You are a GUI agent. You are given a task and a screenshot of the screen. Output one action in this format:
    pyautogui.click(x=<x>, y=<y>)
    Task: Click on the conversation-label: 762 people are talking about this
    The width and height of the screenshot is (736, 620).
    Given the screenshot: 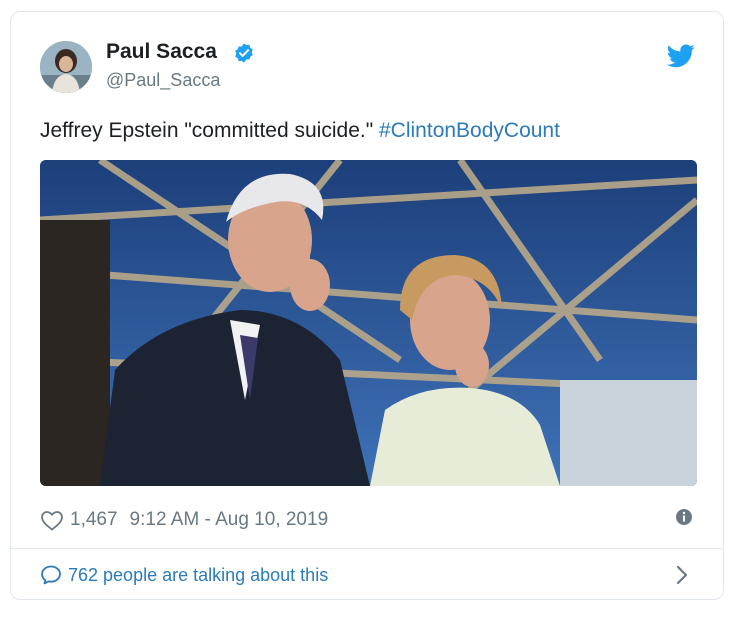 What is the action you would take?
    pyautogui.click(x=198, y=574)
    